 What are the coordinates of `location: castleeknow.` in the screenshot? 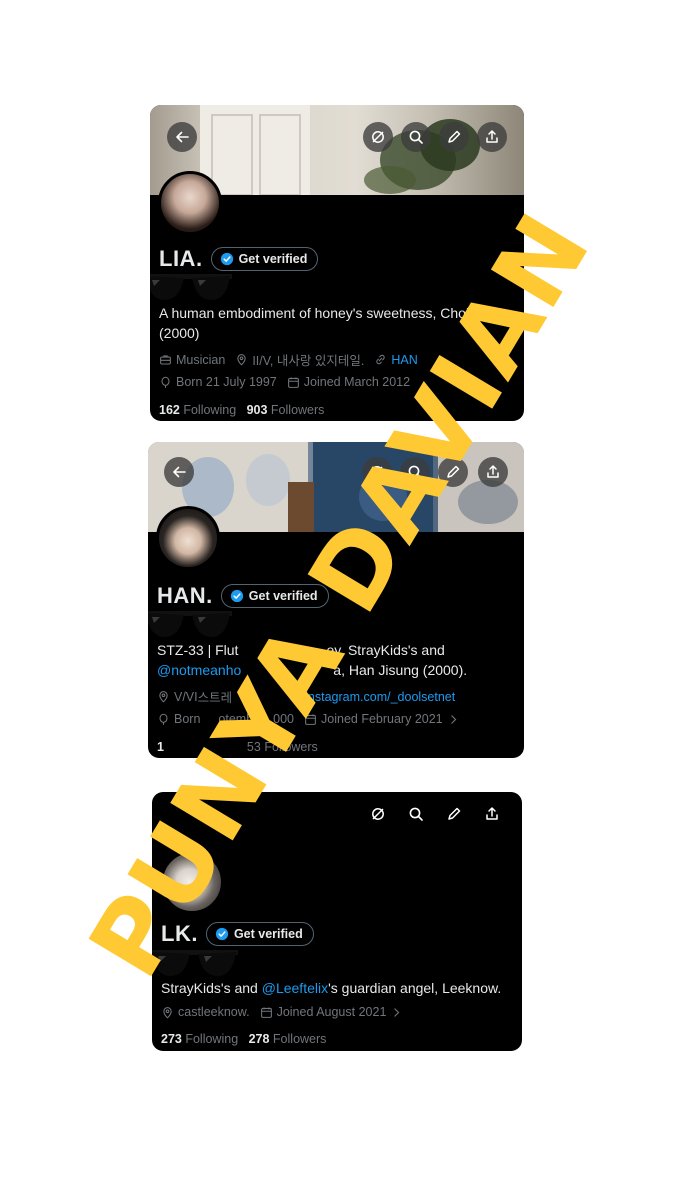 It's located at (205, 1012).